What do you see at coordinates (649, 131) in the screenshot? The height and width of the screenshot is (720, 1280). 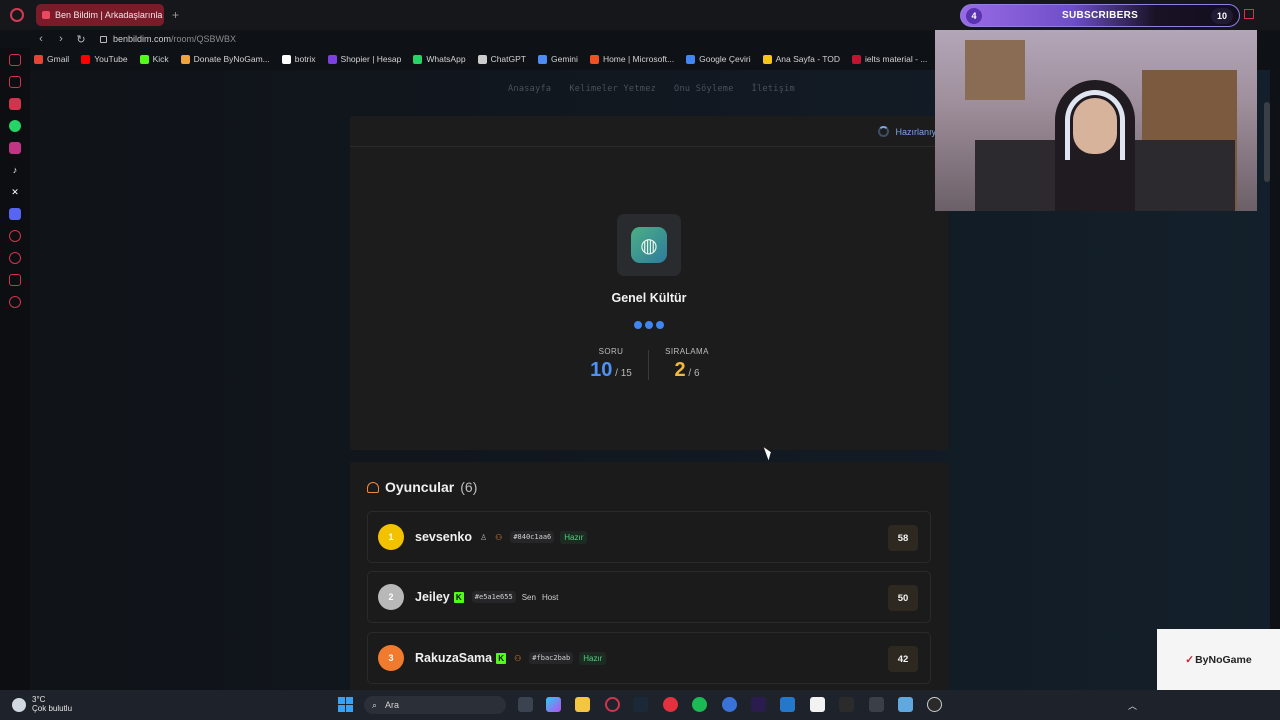 I see `card-header: Hazırlanıyor` at bounding box center [649, 131].